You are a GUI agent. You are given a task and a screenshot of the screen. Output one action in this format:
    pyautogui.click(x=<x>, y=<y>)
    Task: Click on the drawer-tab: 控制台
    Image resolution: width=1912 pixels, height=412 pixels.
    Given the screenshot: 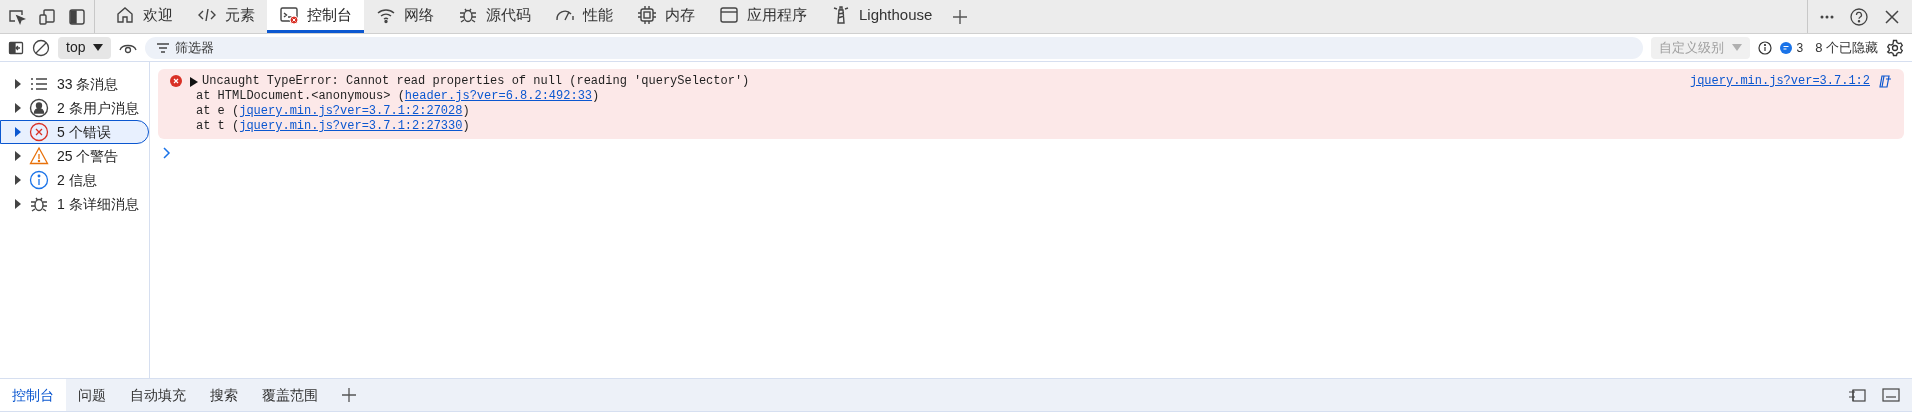 What is the action you would take?
    pyautogui.click(x=33, y=395)
    